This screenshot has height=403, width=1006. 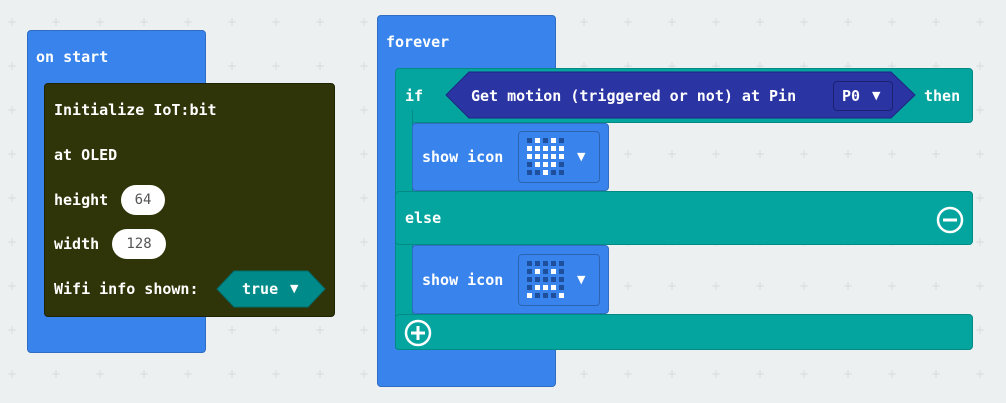 I want to click on iot-wifi-label: Wifi info shown:, so click(x=126, y=289).